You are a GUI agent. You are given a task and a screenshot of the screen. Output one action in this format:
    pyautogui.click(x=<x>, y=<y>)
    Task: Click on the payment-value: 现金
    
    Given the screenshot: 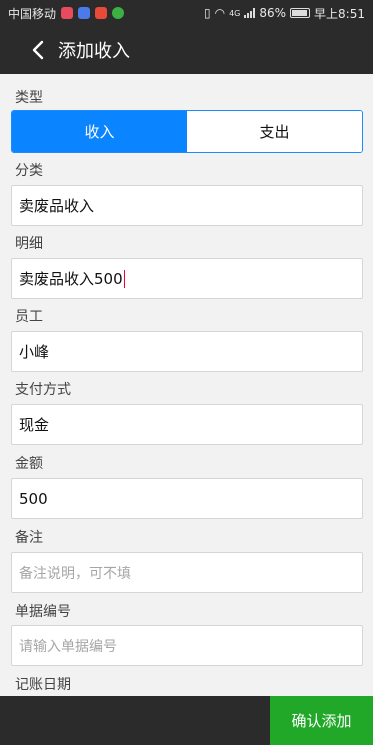 What is the action you would take?
    pyautogui.click(x=34, y=425)
    